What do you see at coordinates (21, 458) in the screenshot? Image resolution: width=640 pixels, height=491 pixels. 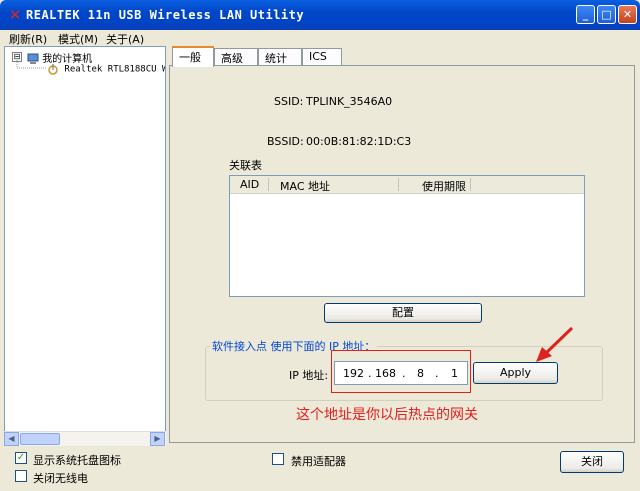 I see `show-tray-icon-checkbox: ✓` at bounding box center [21, 458].